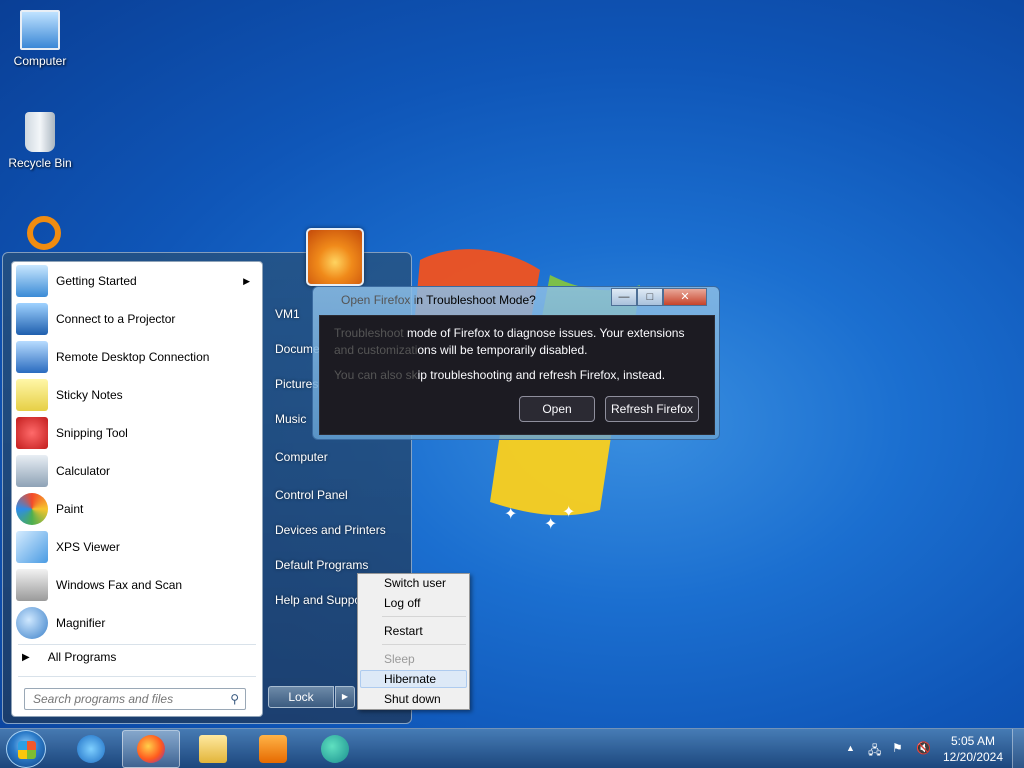  I want to click on getting-started-icon, so click(32, 281).